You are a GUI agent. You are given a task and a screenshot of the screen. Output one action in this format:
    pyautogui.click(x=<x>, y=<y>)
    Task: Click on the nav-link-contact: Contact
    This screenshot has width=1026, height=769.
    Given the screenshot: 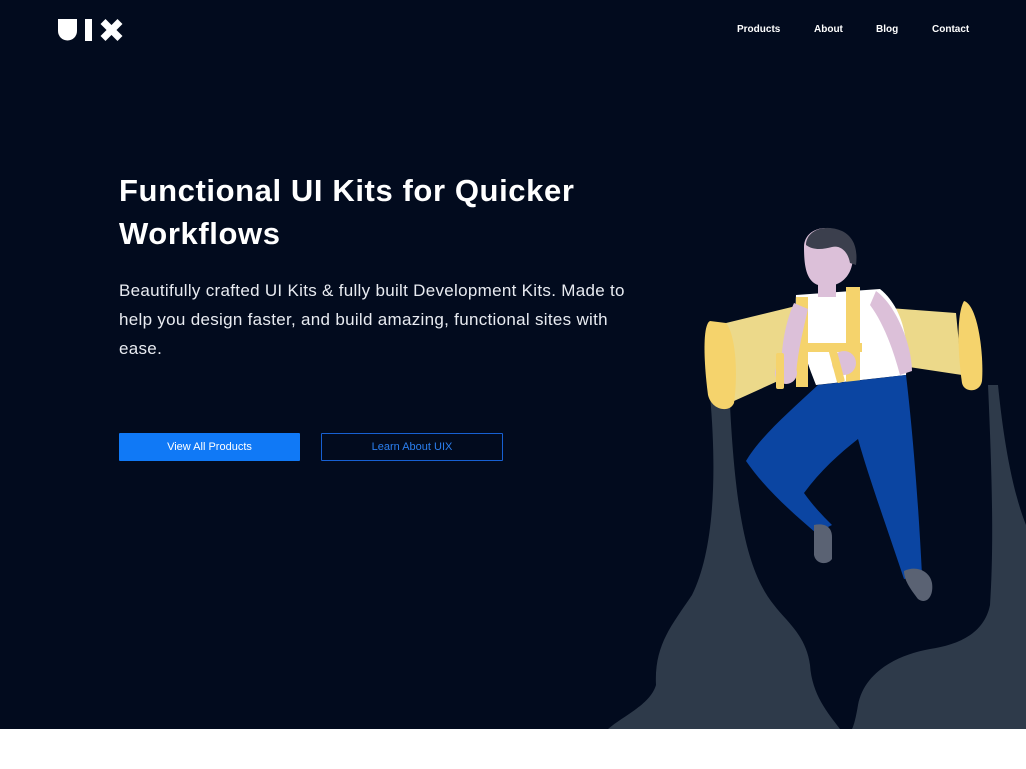 What is the action you would take?
    pyautogui.click(x=950, y=30)
    